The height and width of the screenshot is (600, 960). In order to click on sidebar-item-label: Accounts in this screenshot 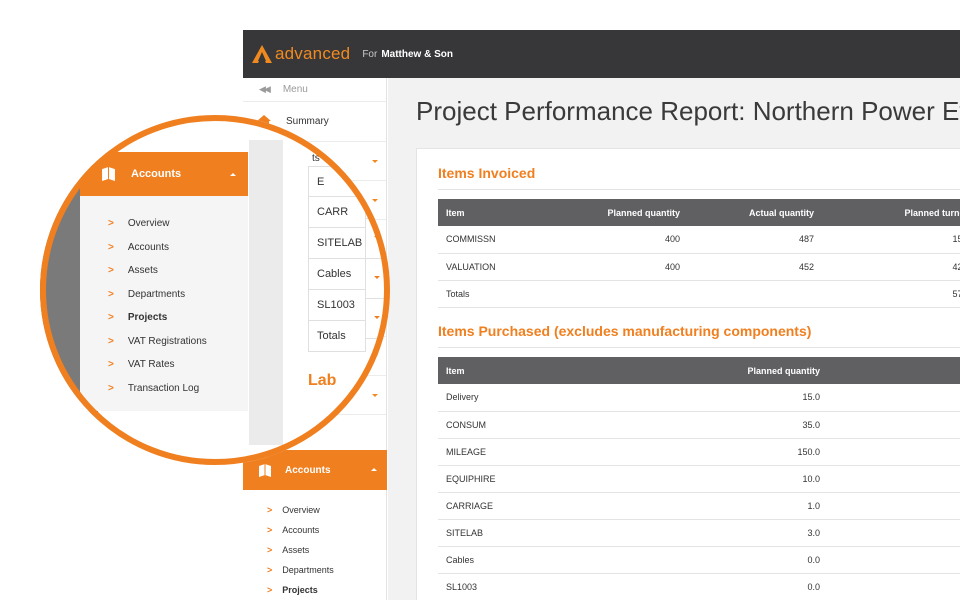, I will do `click(301, 530)`.